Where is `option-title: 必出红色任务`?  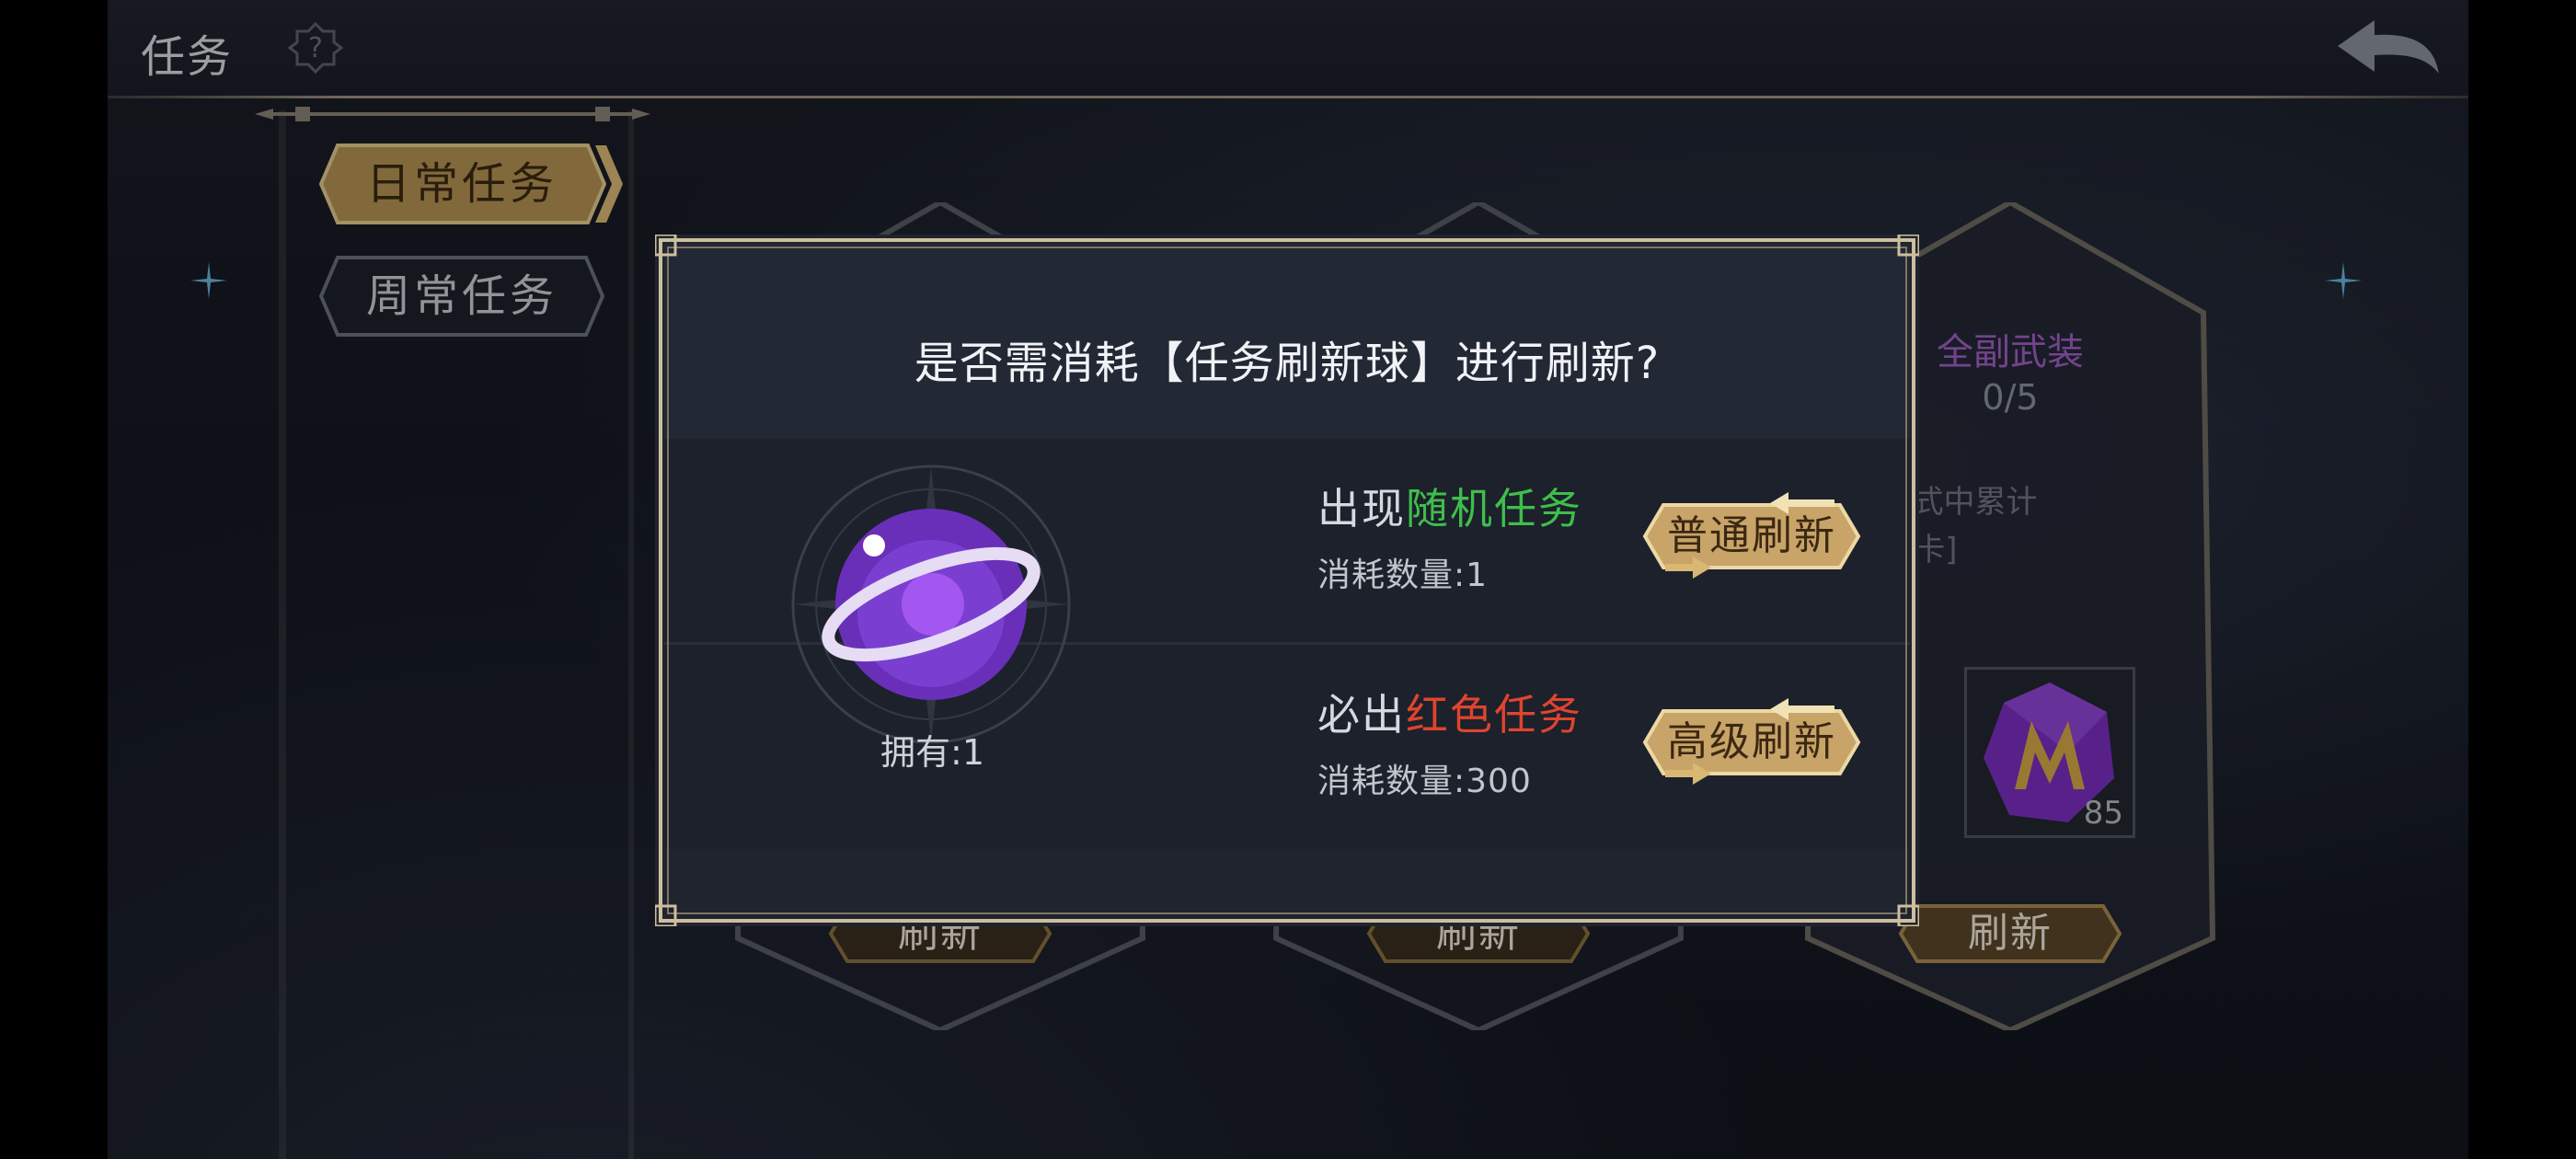 option-title: 必出红色任务 is located at coordinates (1449, 715).